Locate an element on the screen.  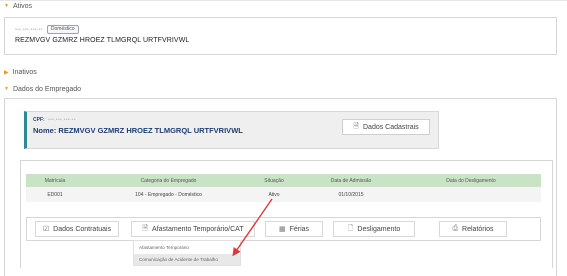
dados-contratuais-label: Dados Contratuais is located at coordinates (82, 229).